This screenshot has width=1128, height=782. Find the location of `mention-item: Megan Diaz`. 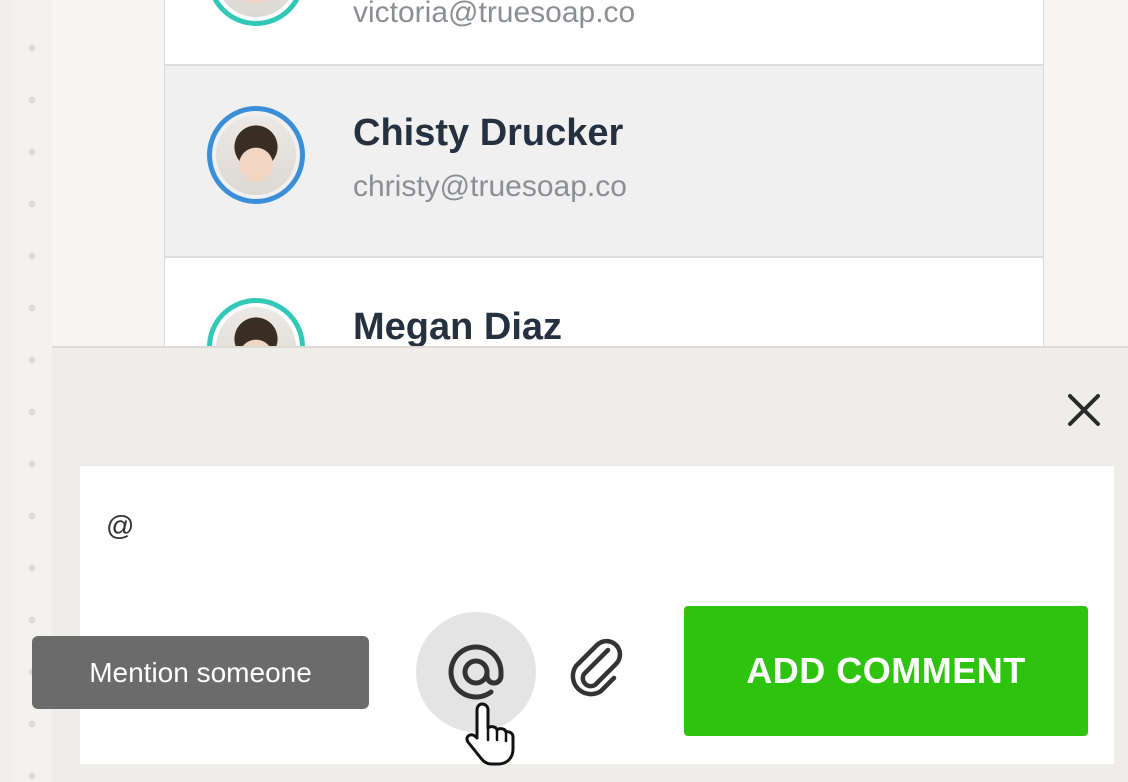

mention-item: Megan Diaz is located at coordinates (604, 302).